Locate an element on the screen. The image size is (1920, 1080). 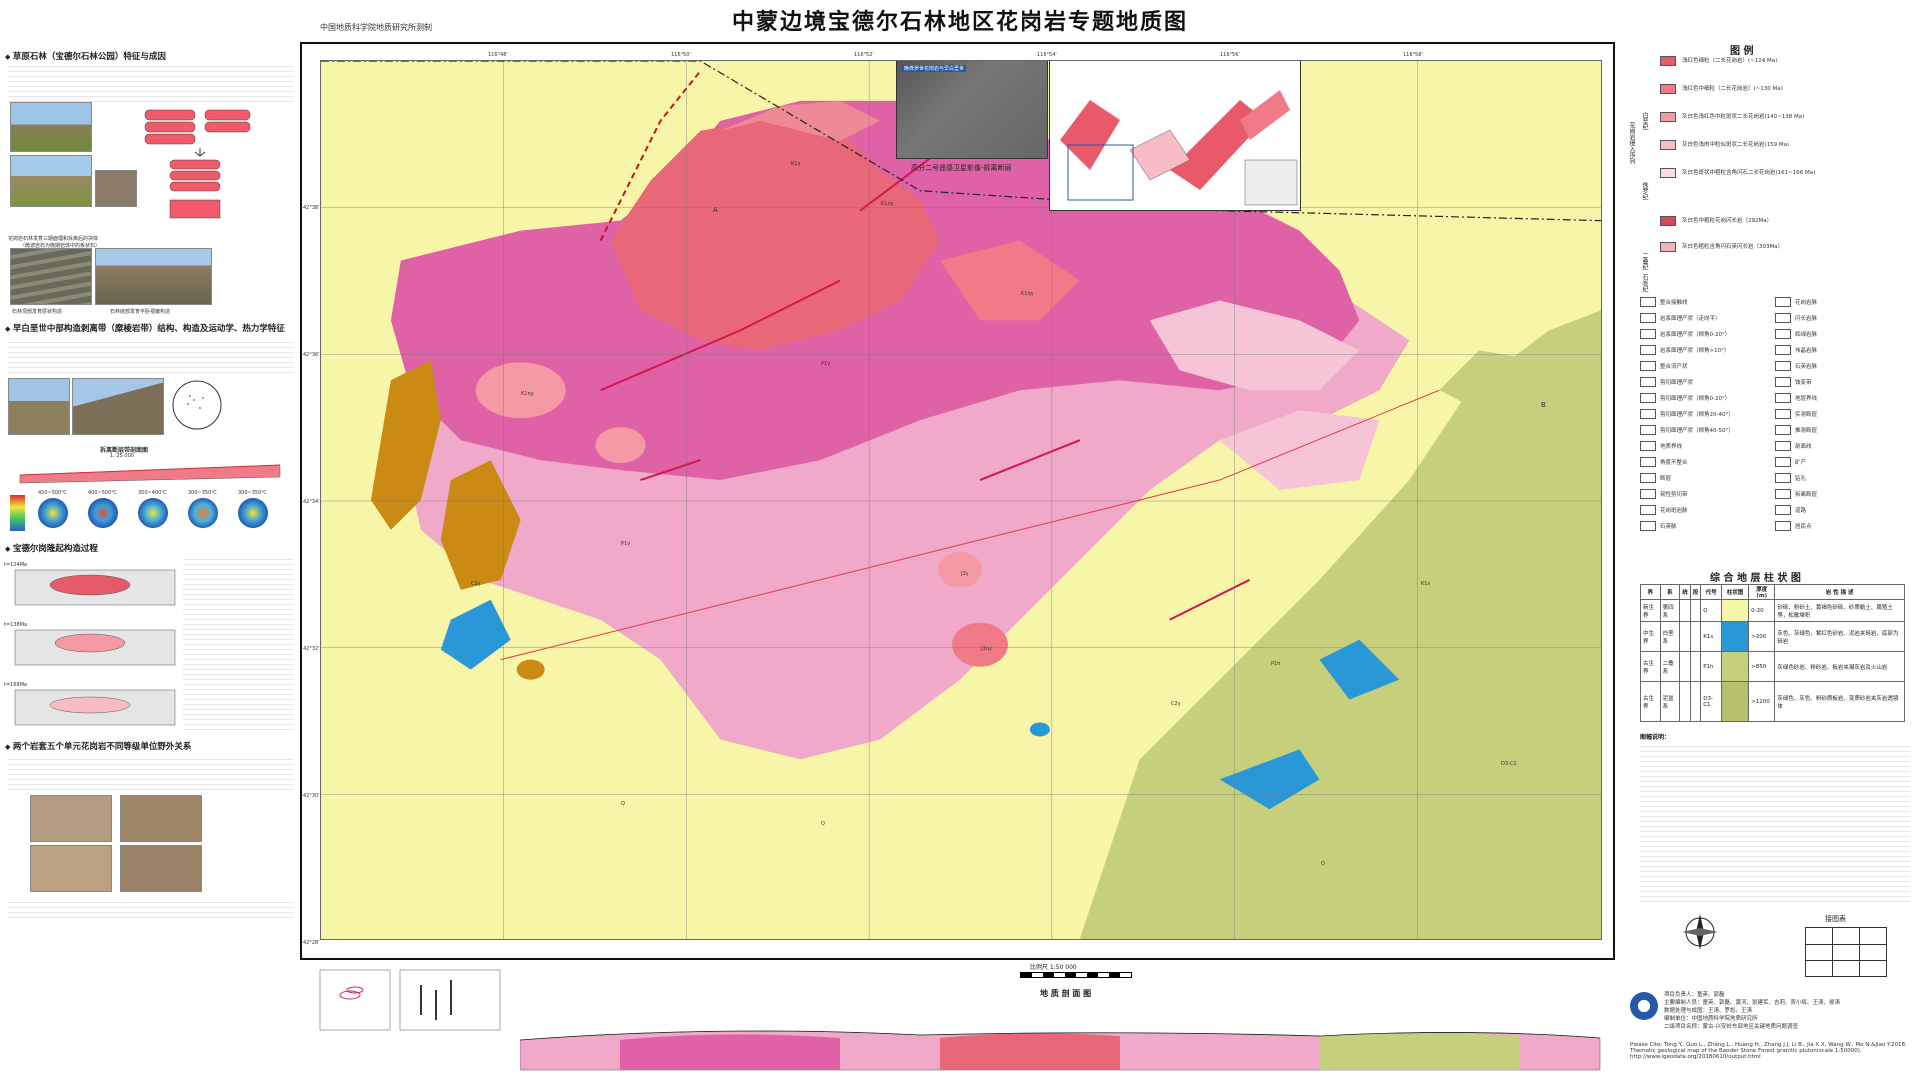
stereonet-diagram is located at coordinates (197, 405).